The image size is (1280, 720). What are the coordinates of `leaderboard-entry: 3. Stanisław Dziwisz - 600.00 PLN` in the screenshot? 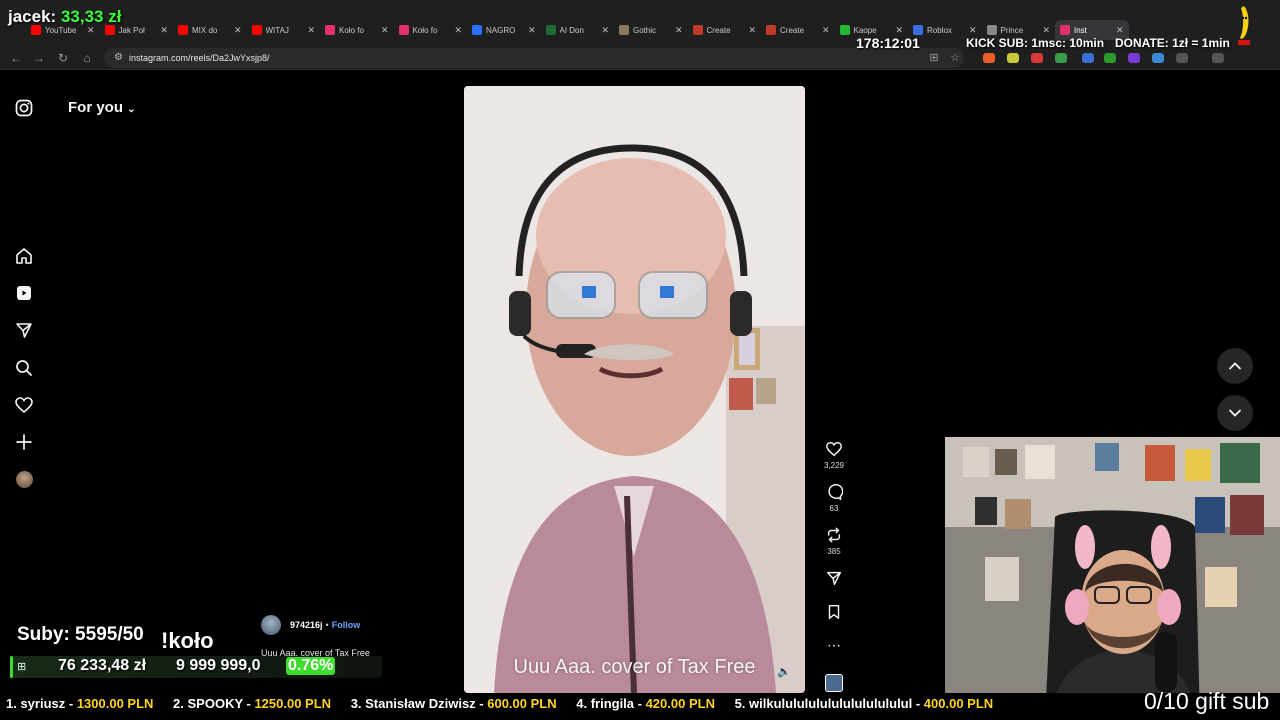 It's located at (453, 703).